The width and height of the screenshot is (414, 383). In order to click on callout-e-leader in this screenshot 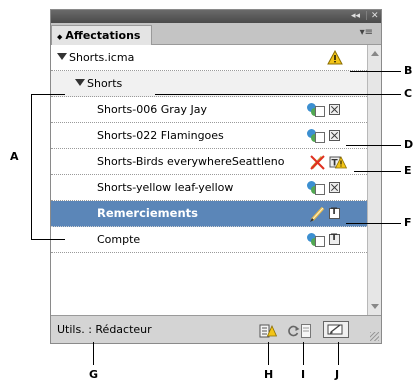, I will do `click(377, 171)`.